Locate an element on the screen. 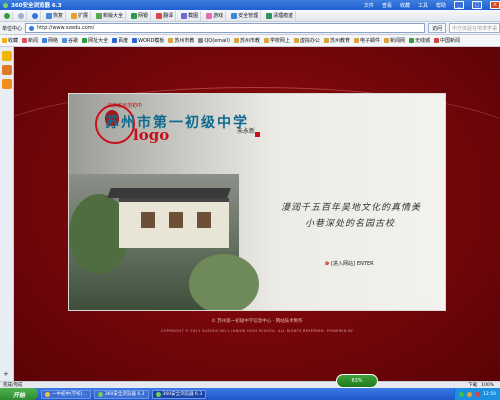 The width and height of the screenshot is (500, 400). favorite-label: 网址大全 is located at coordinates (98, 41).